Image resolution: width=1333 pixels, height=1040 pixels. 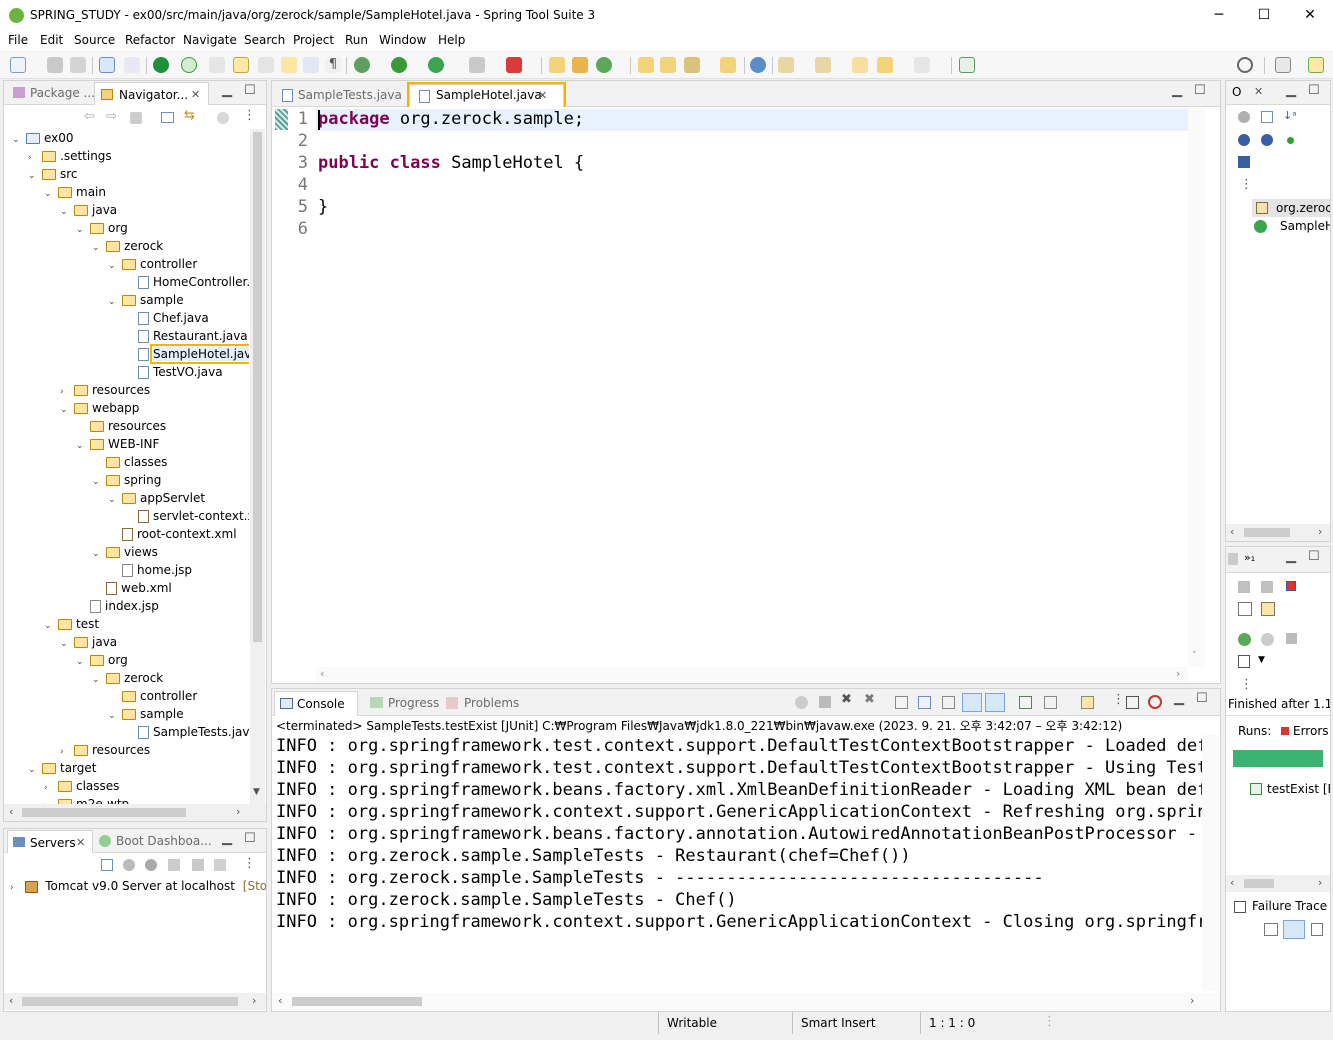 What do you see at coordinates (289, 65) in the screenshot?
I see `open-folder-icon` at bounding box center [289, 65].